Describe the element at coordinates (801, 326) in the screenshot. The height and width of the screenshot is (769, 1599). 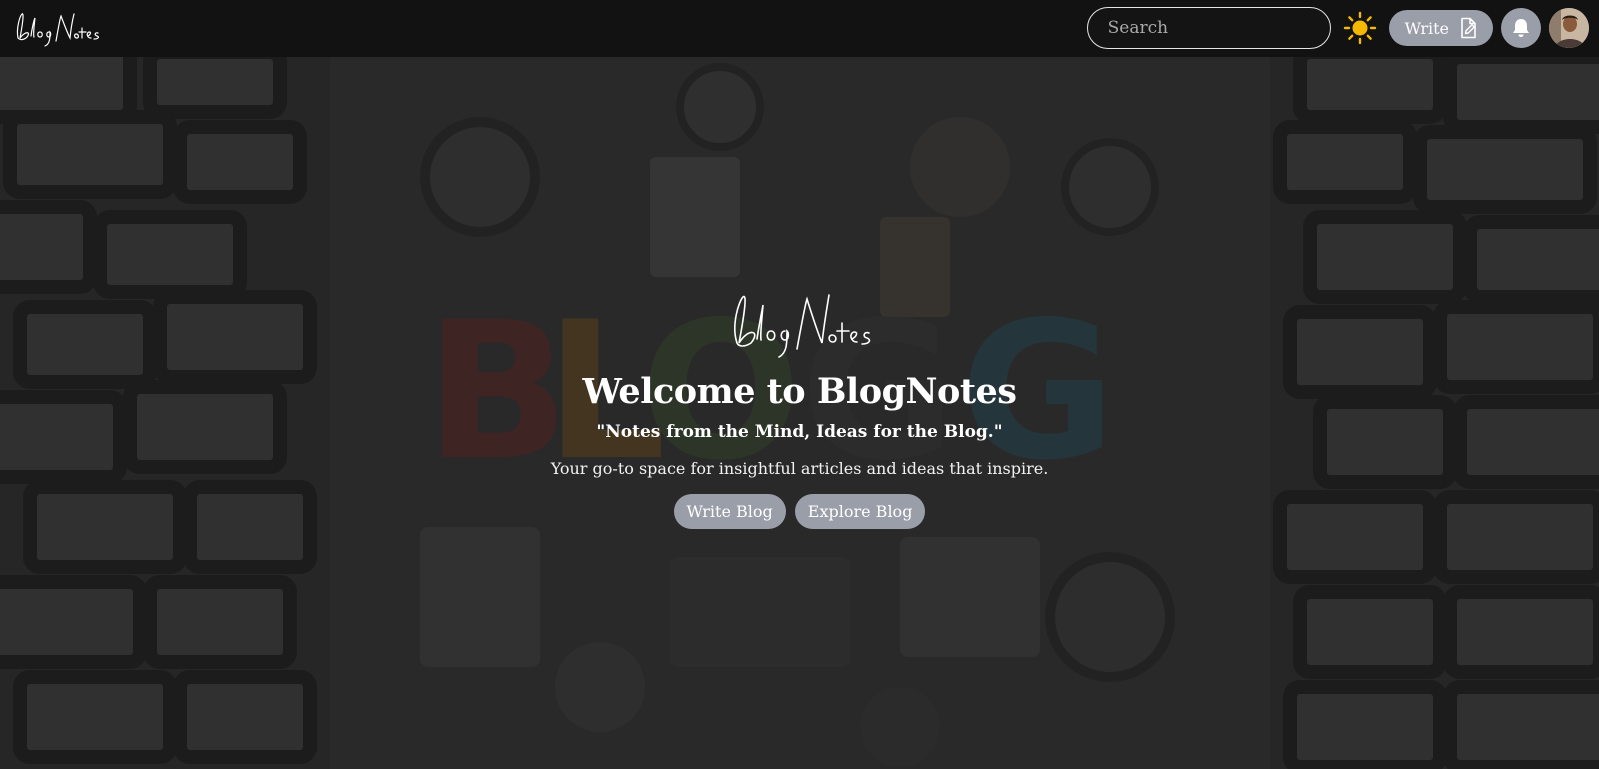
I see `hero-blognotes-logo` at that location.